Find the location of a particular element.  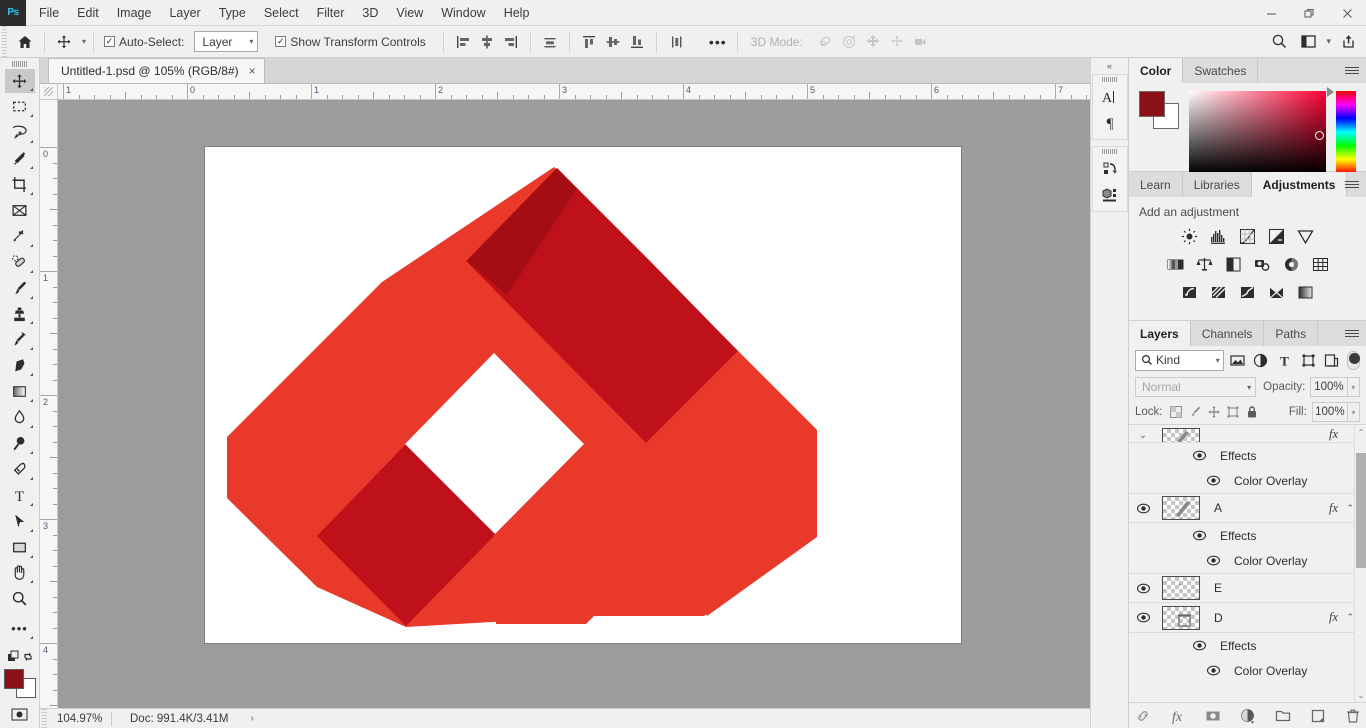

align-right-edges-icon is located at coordinates (511, 42).